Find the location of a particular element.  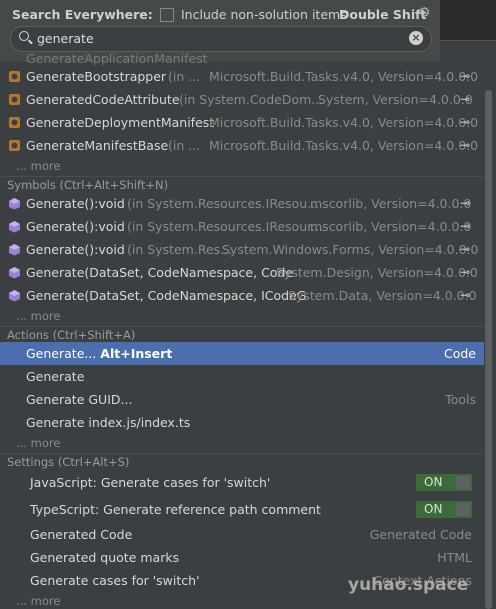

settings-section-header: Settings (Ctrl+Alt+S) is located at coordinates (68, 462).